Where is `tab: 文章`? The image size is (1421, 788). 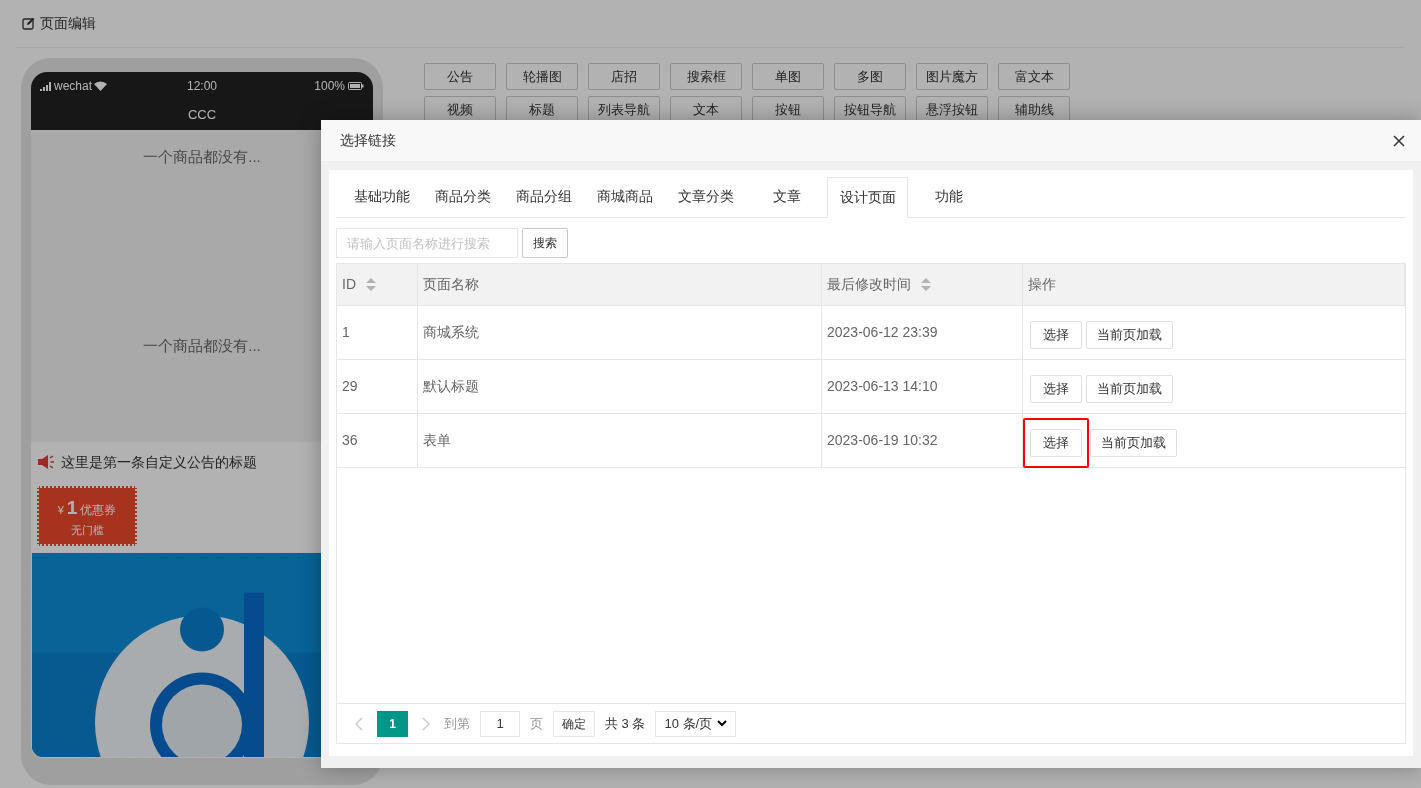
tab: 文章 is located at coordinates (786, 196).